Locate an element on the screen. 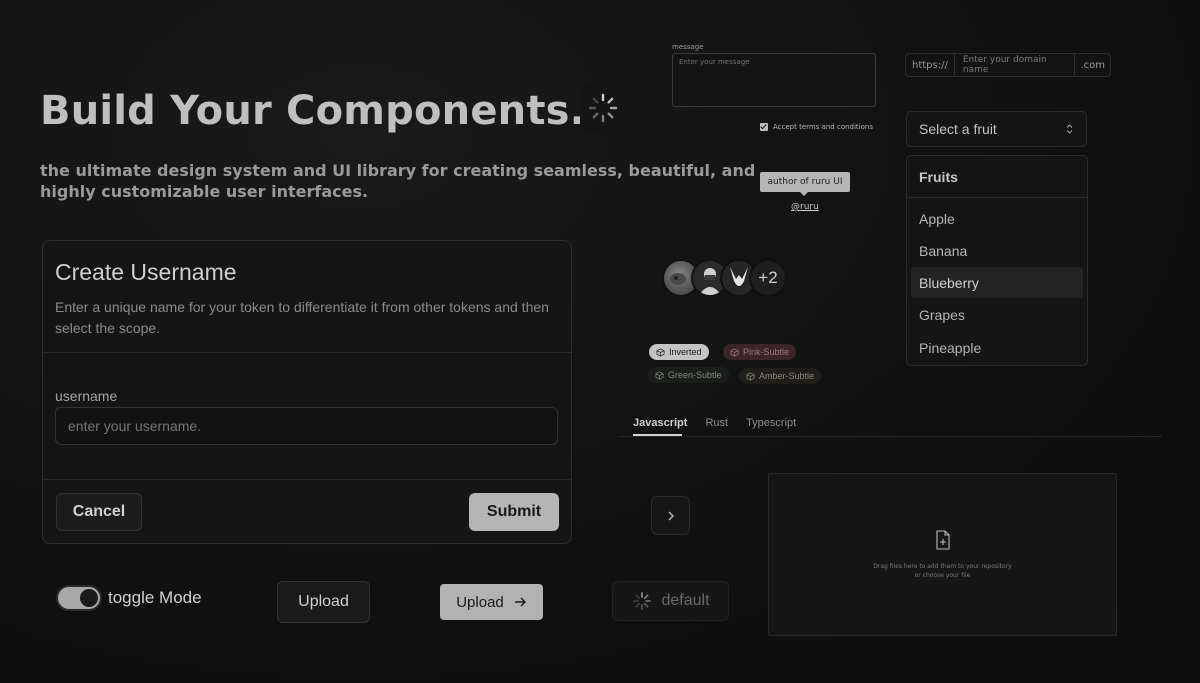 The image size is (1200, 683). select-value: Select a fruit is located at coordinates (958, 129).